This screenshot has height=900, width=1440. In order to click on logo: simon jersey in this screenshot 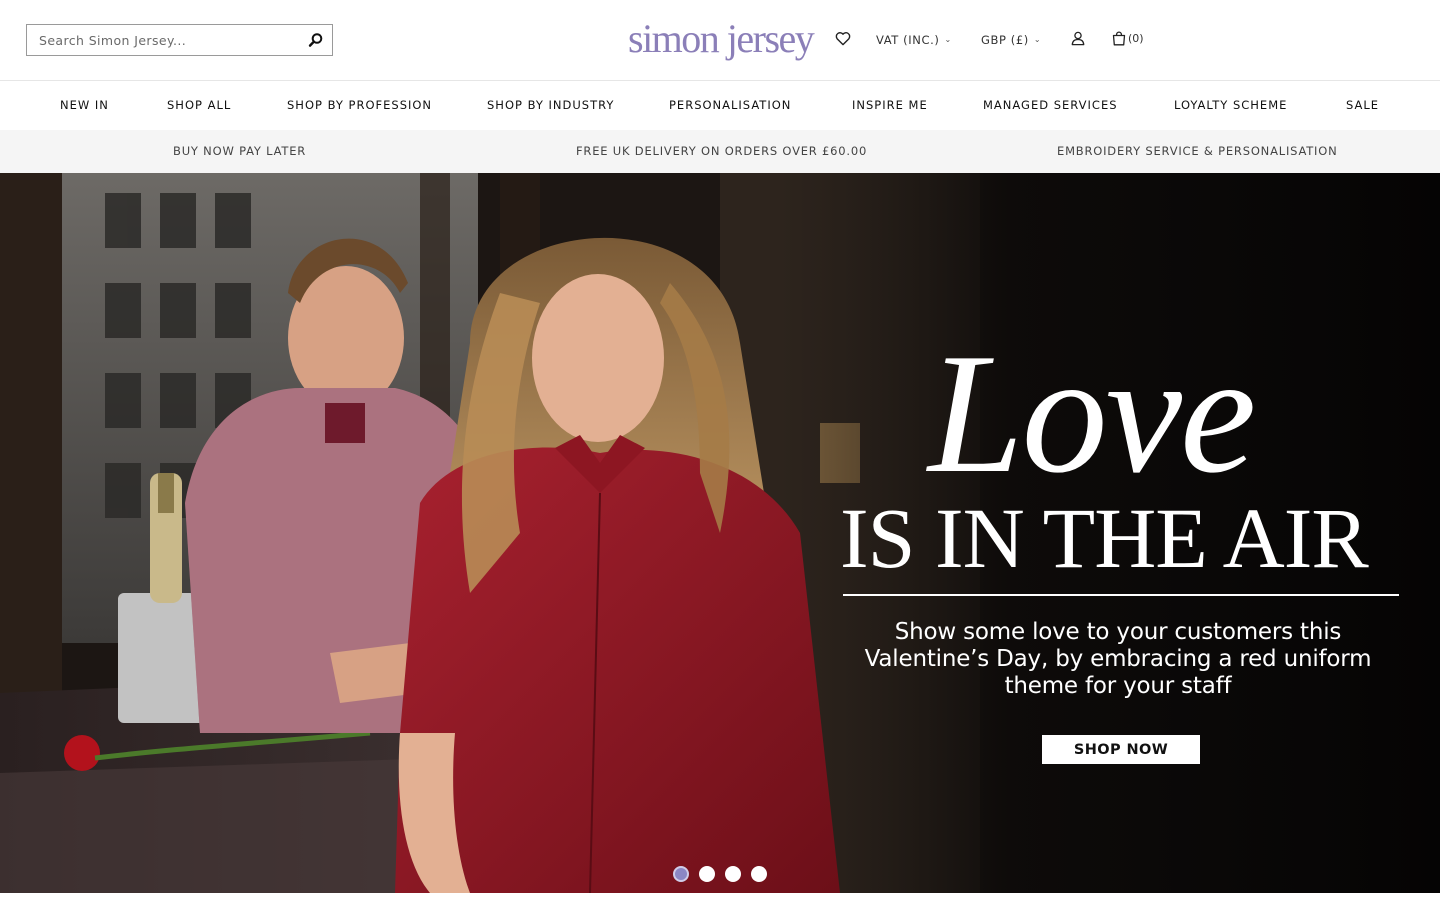, I will do `click(721, 39)`.